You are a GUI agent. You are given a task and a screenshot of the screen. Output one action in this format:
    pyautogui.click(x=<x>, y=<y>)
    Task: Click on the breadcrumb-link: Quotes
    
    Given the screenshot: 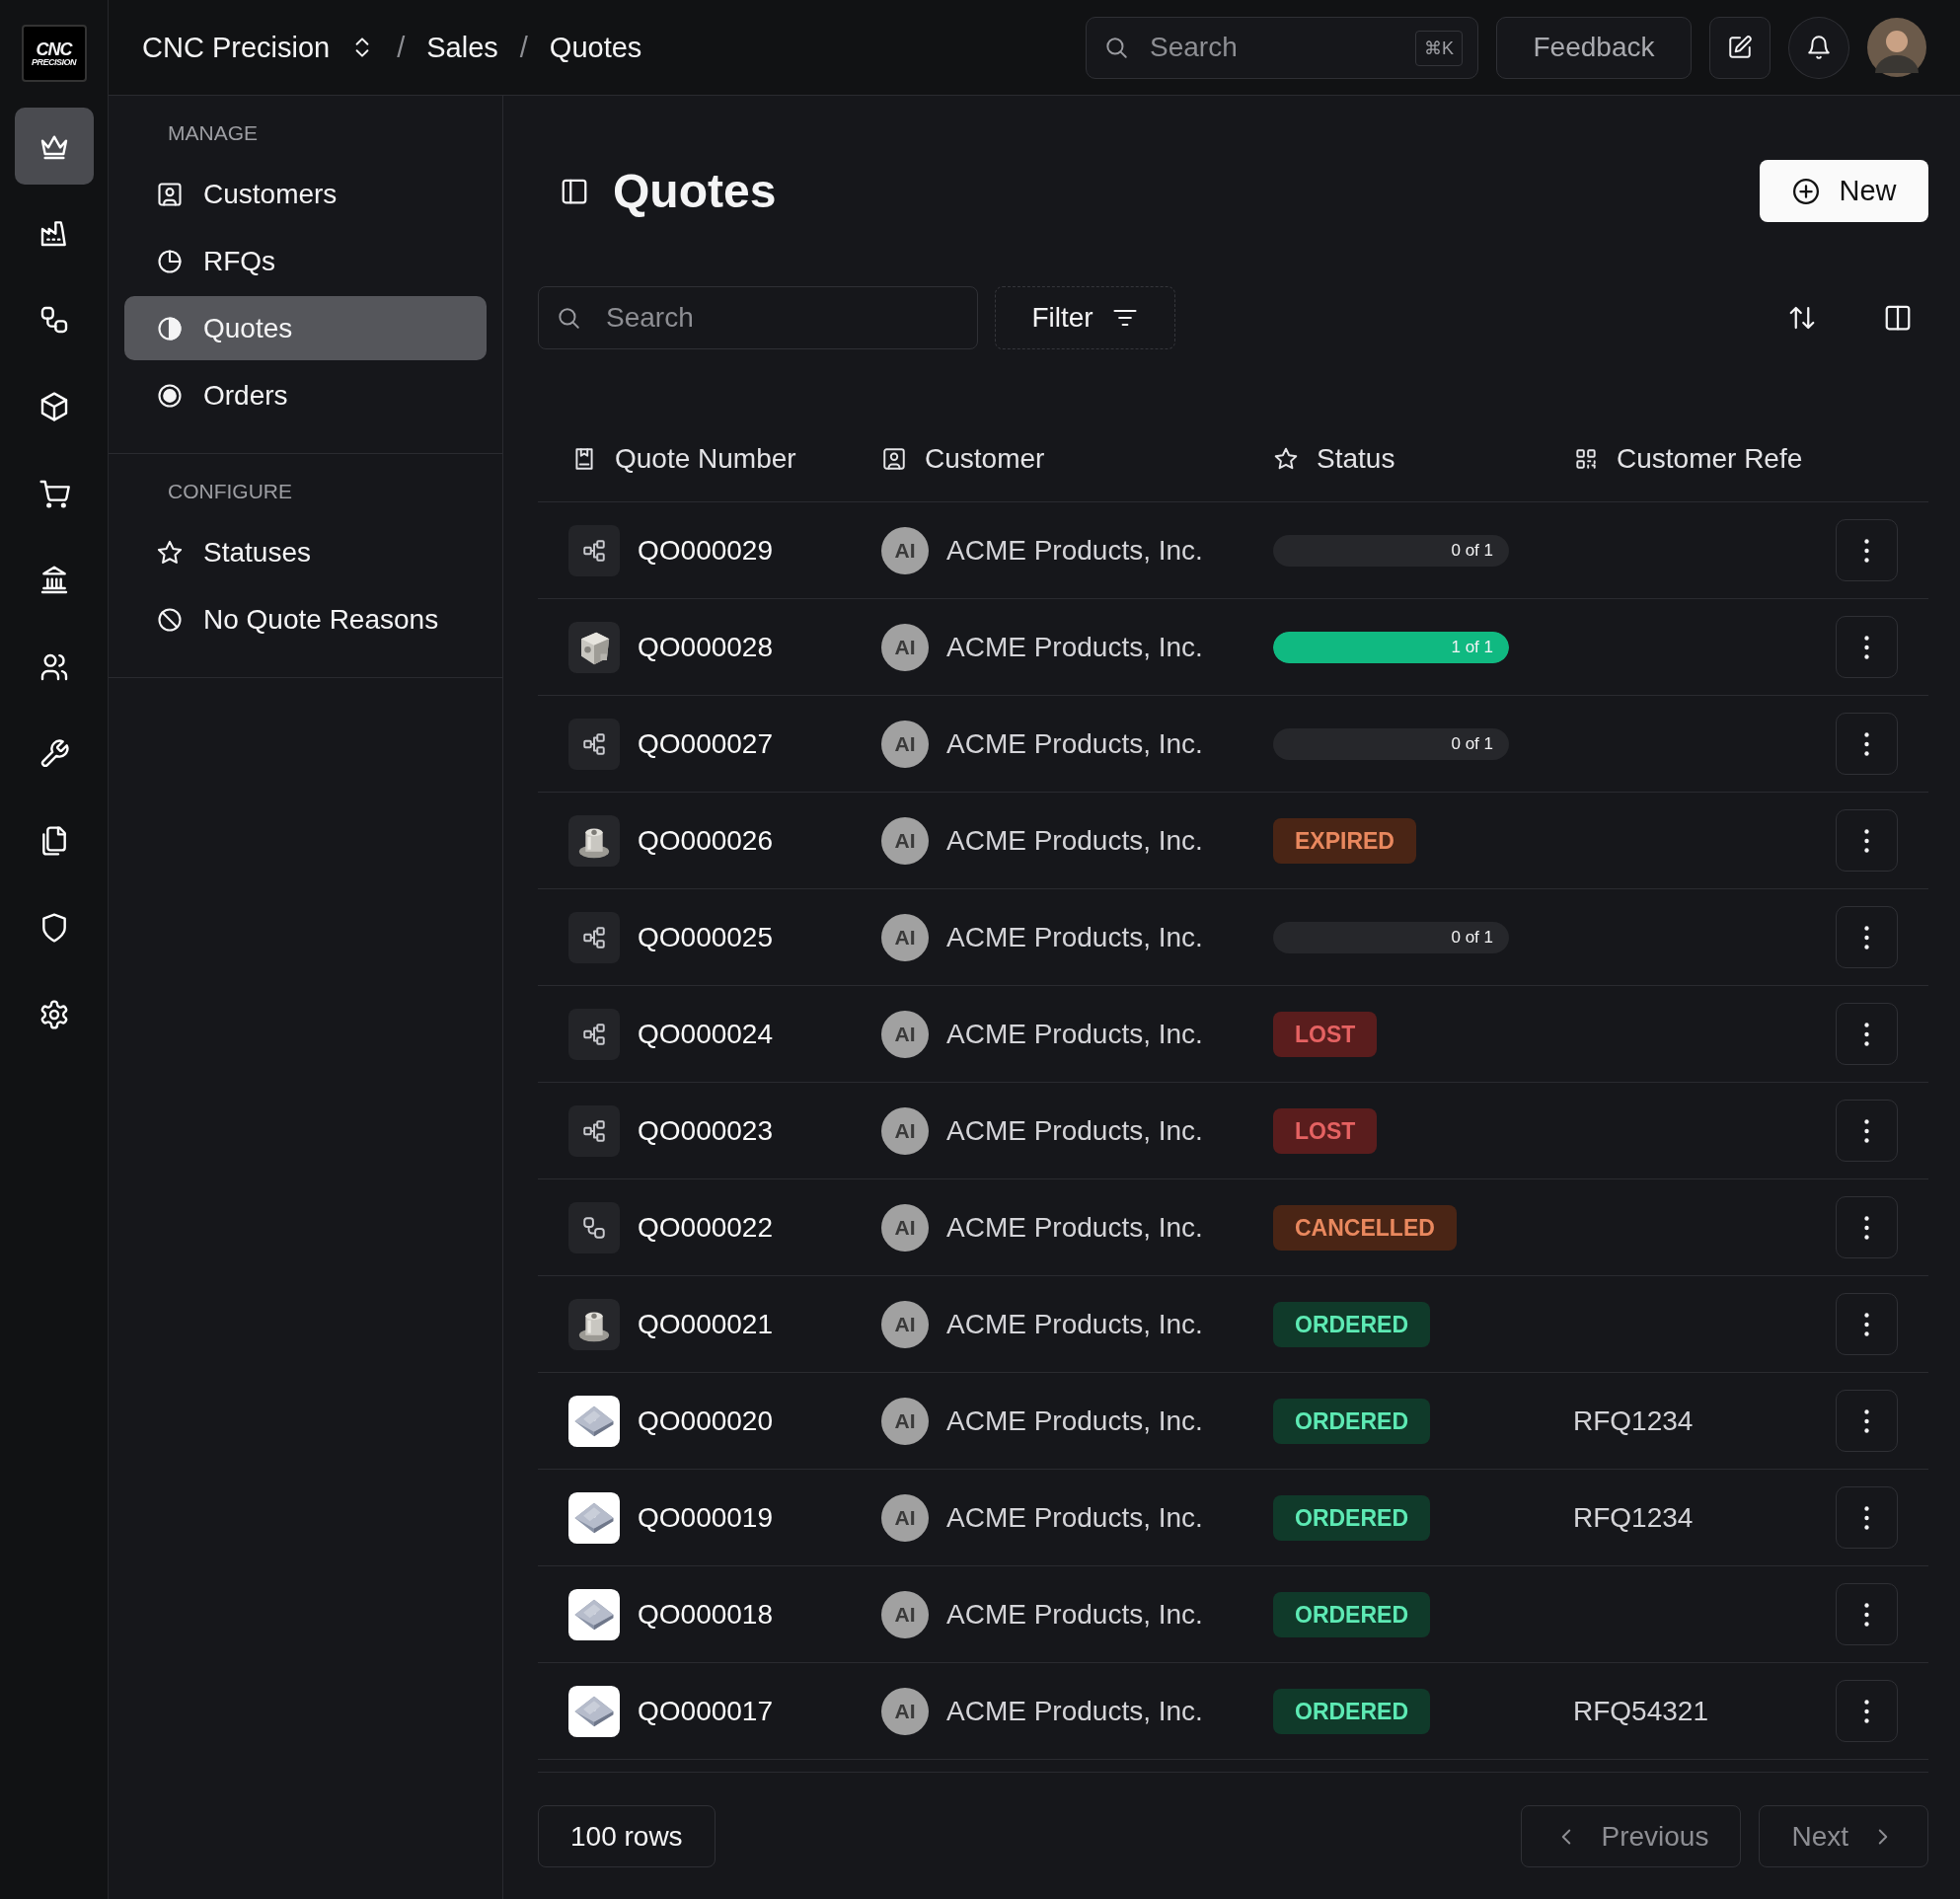 What is the action you would take?
    pyautogui.click(x=595, y=48)
    